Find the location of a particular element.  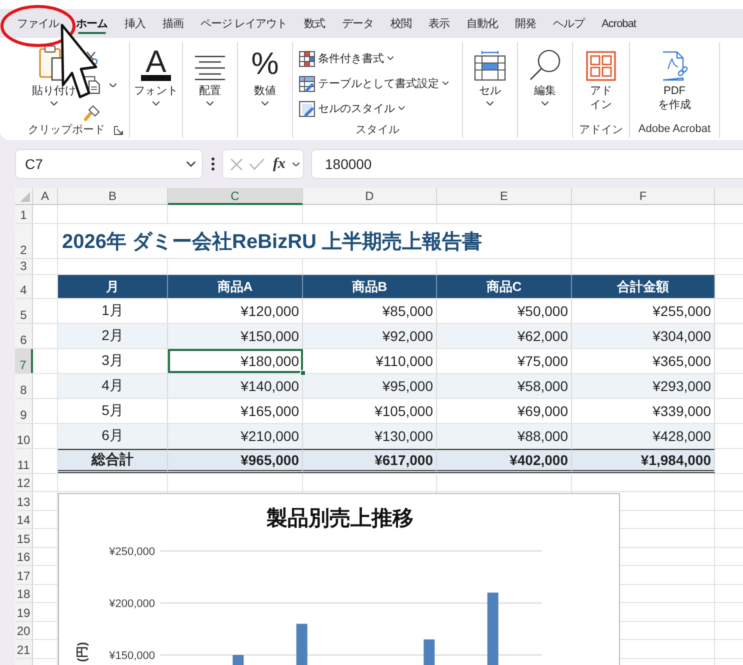

table-cell: ¥304,000 is located at coordinates (643, 336).